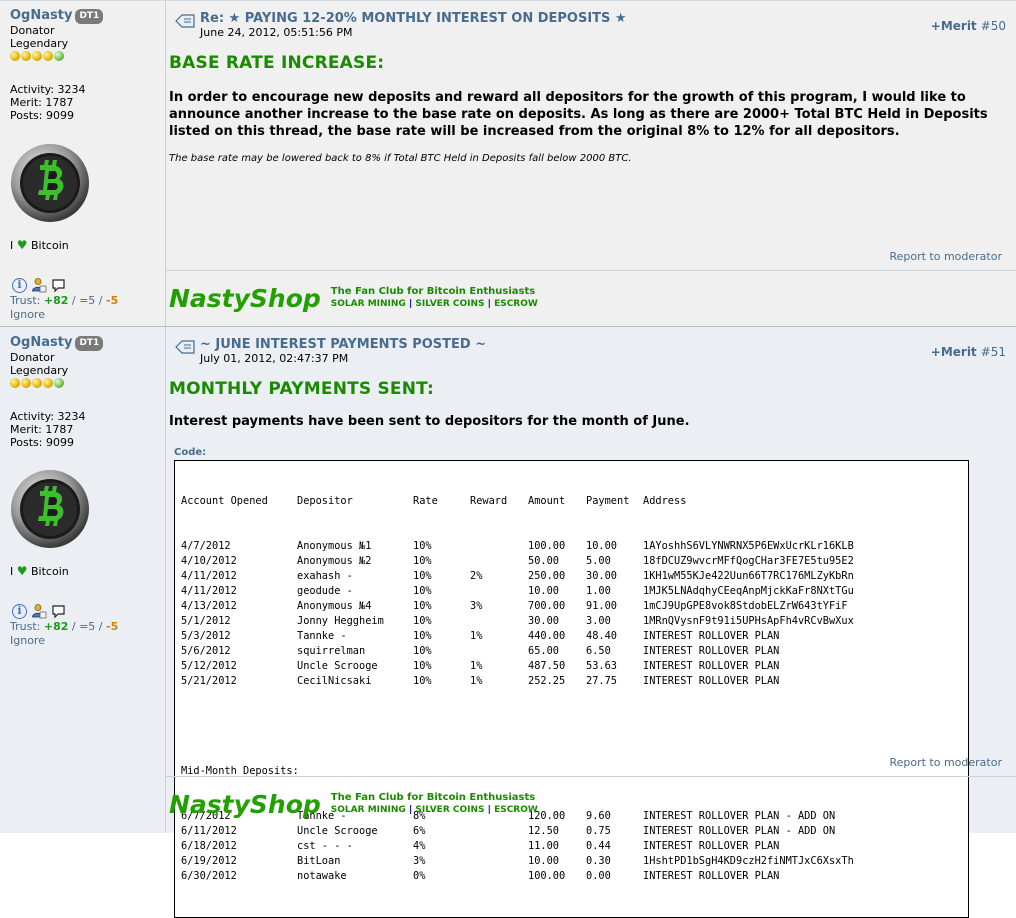  What do you see at coordinates (547, 681) in the screenshot?
I see `table-cell: 252.25` at bounding box center [547, 681].